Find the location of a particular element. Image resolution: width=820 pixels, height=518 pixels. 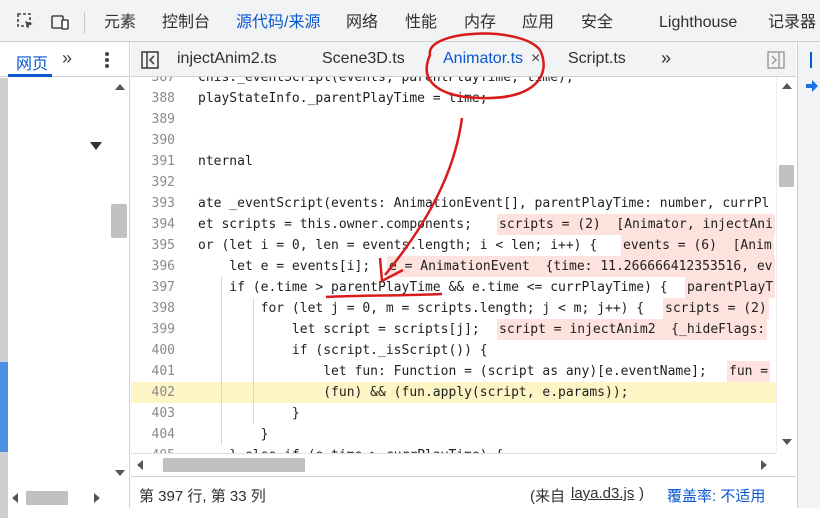

annotation-circle is located at coordinates (485, 66).